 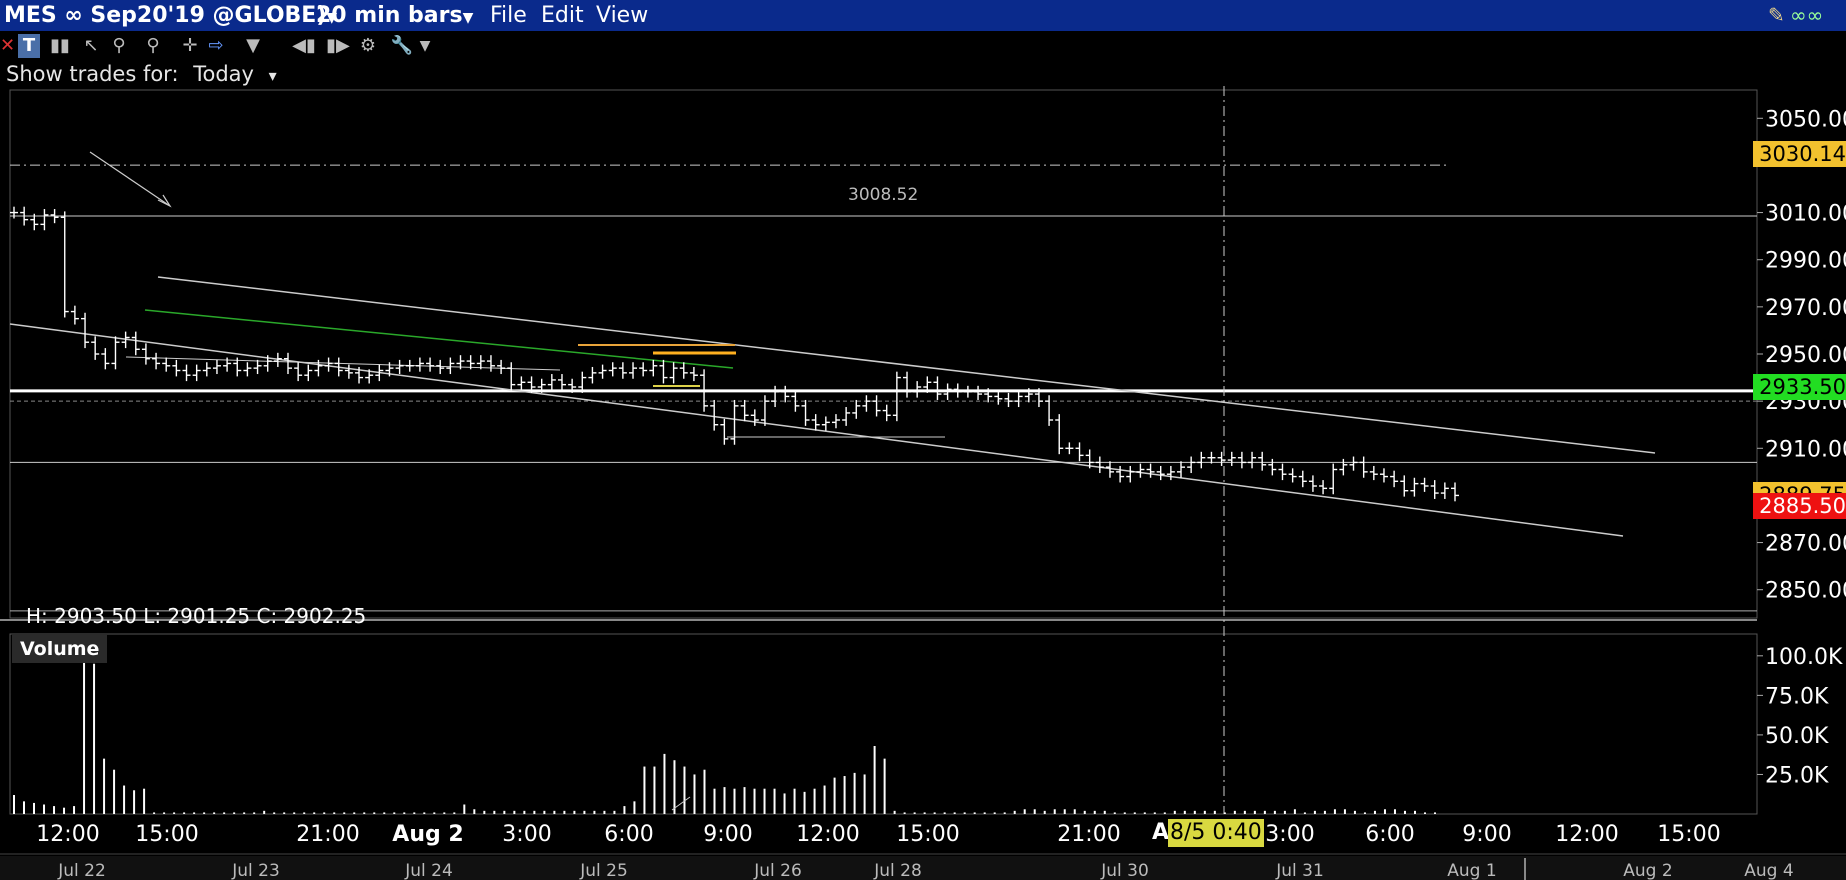 I want to click on volume-pane-label: Volume, so click(x=60, y=649).